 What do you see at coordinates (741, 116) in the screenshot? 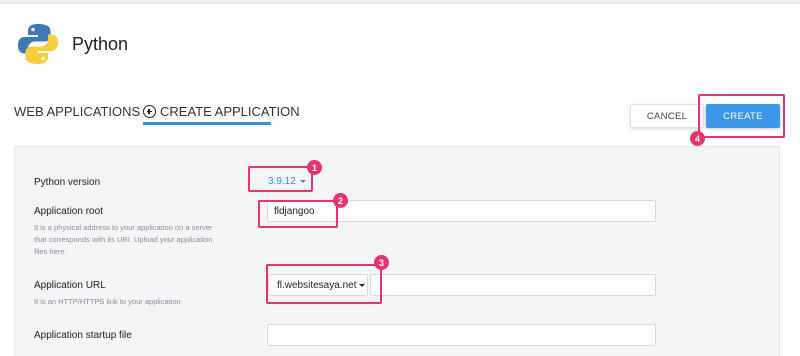
I see `highlight-create-button` at bounding box center [741, 116].